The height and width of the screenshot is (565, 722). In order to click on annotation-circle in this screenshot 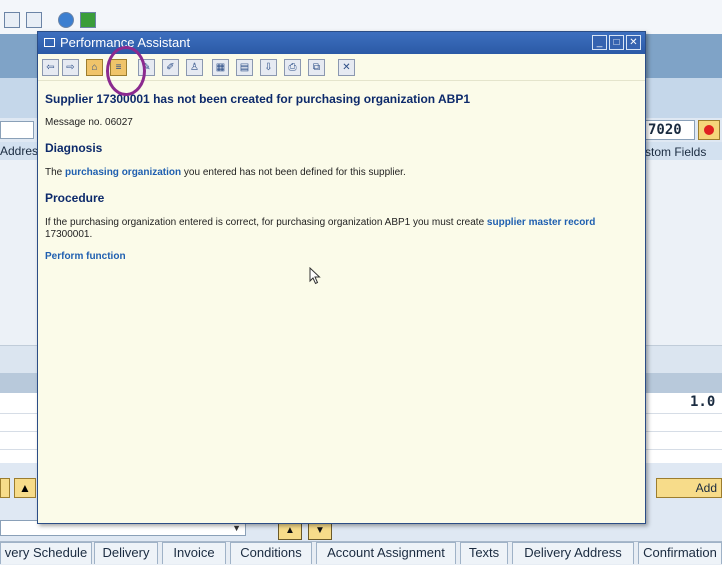, I will do `click(126, 71)`.